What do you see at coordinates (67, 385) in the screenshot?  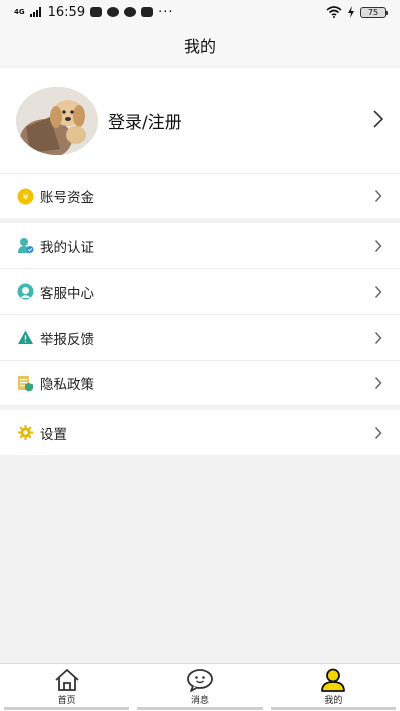 I see `menu-item-label: 隐私政策` at bounding box center [67, 385].